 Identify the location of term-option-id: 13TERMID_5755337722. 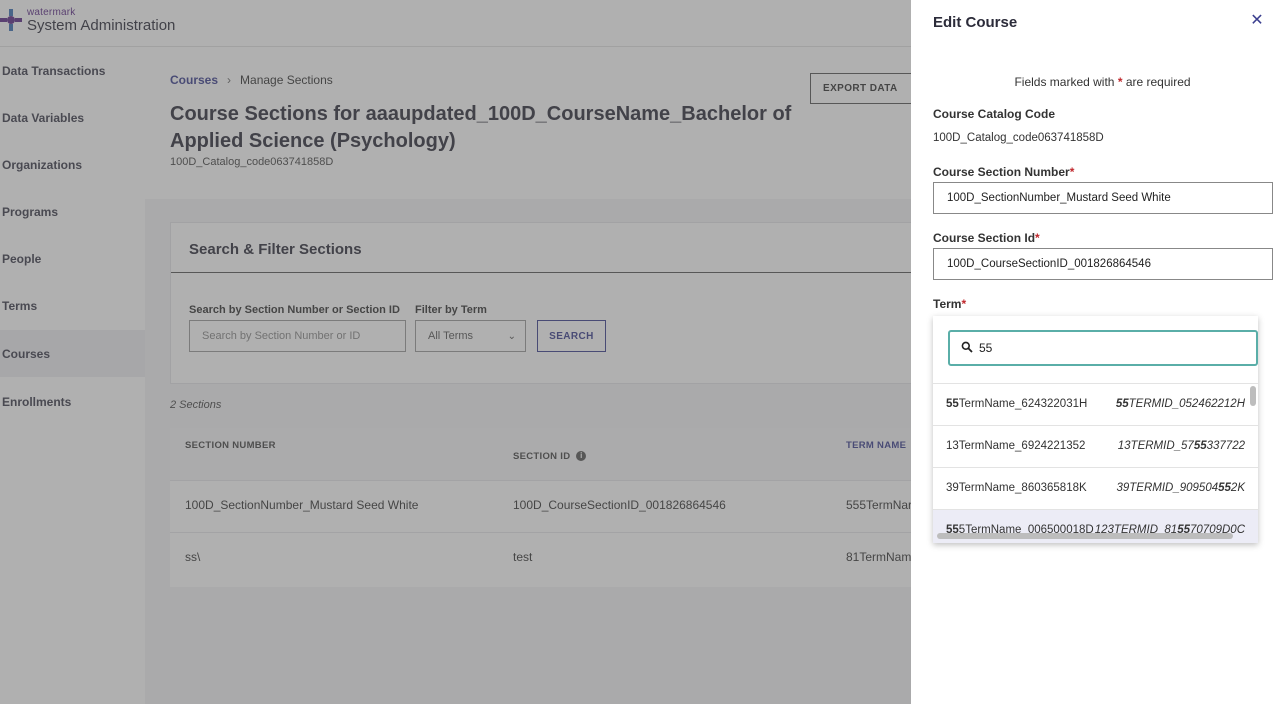
(1181, 446).